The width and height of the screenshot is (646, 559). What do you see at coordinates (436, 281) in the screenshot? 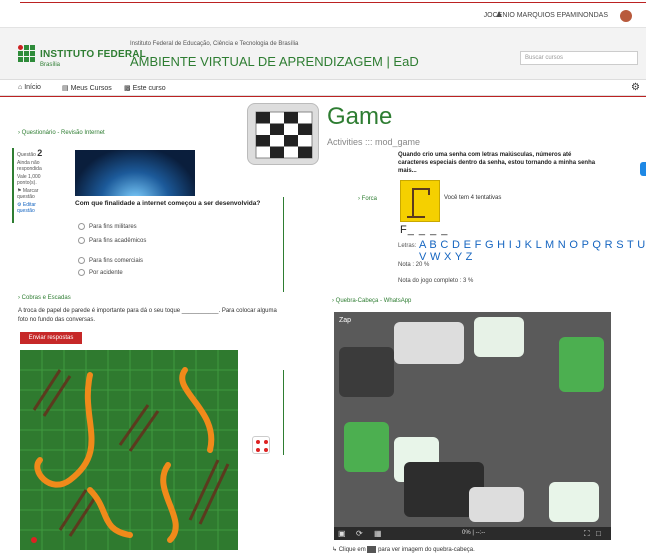
I see `total-score-text: Nota do jogo completo : 3 %` at bounding box center [436, 281].